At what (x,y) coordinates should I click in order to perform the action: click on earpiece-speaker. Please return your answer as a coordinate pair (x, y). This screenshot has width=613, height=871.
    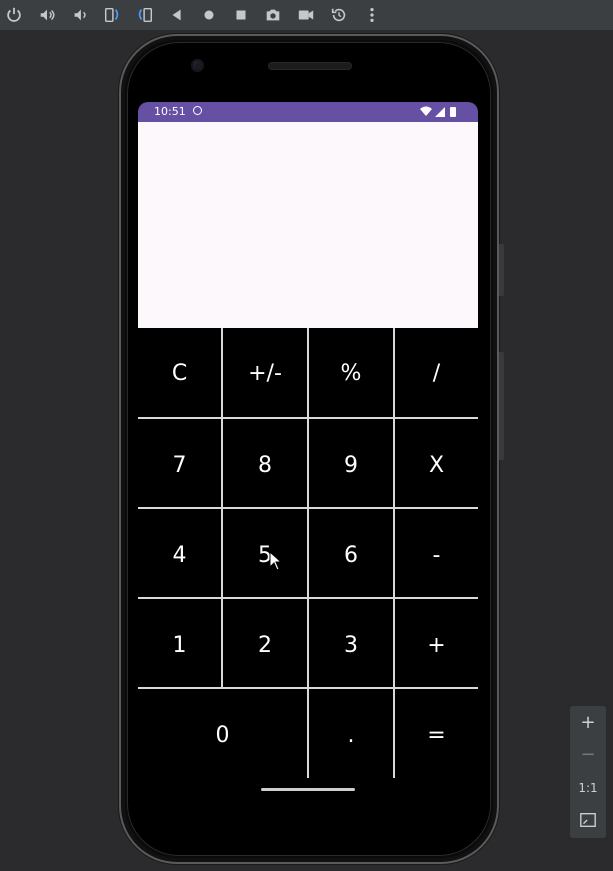
    Looking at the image, I should click on (310, 66).